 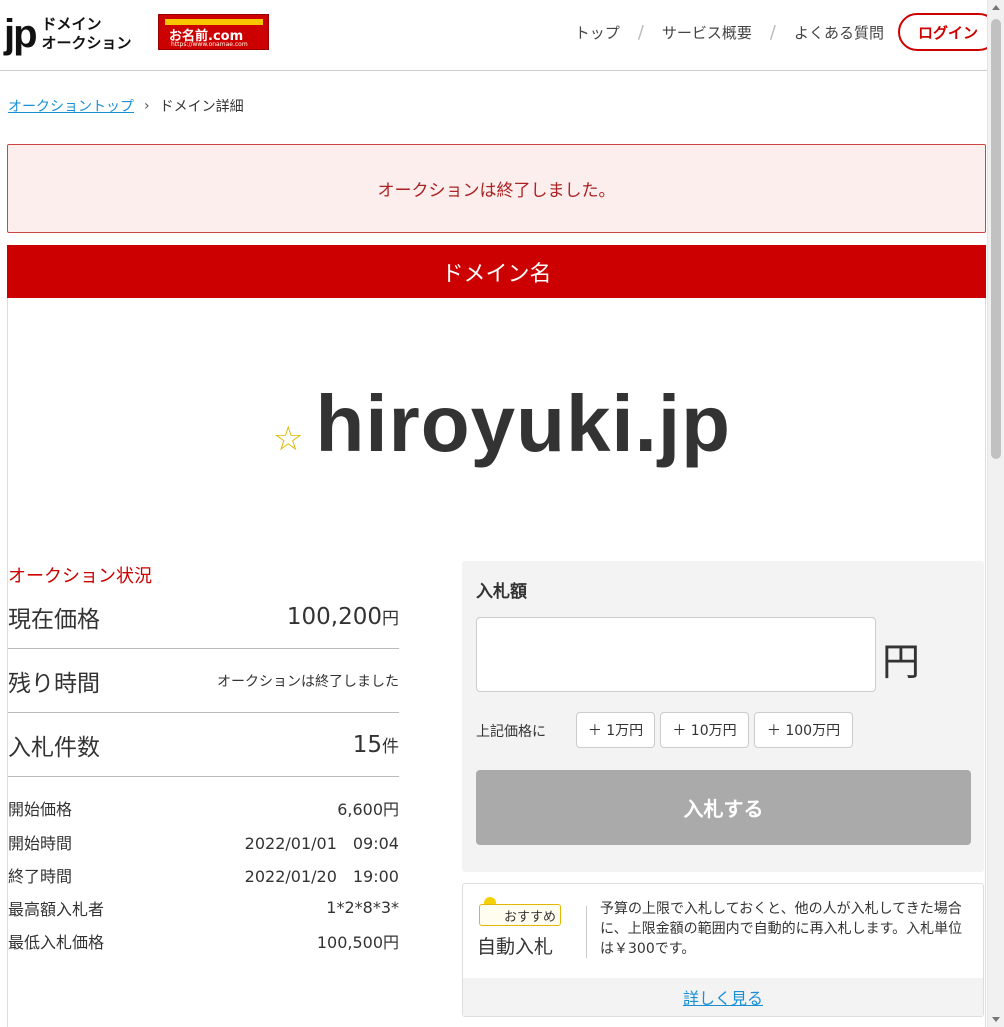 I want to click on domain-section-header: ドメイン名, so click(x=496, y=271).